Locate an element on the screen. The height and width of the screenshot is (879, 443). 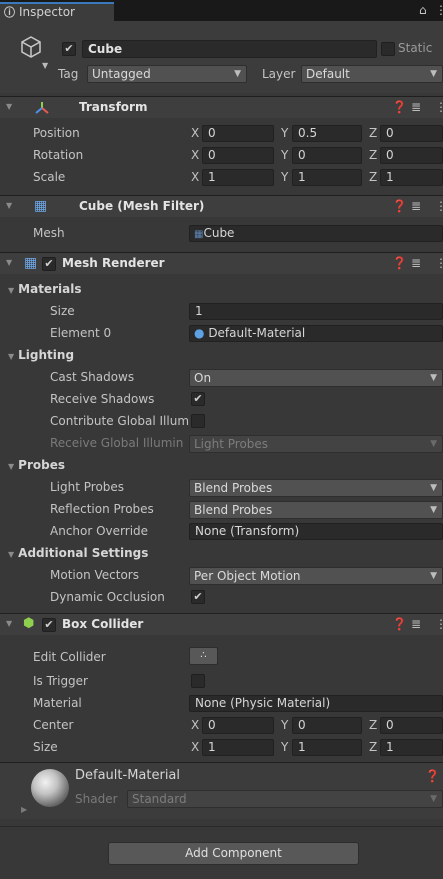
reflection-probes-dropdown: Blend Probes ▼ is located at coordinates (316, 510).